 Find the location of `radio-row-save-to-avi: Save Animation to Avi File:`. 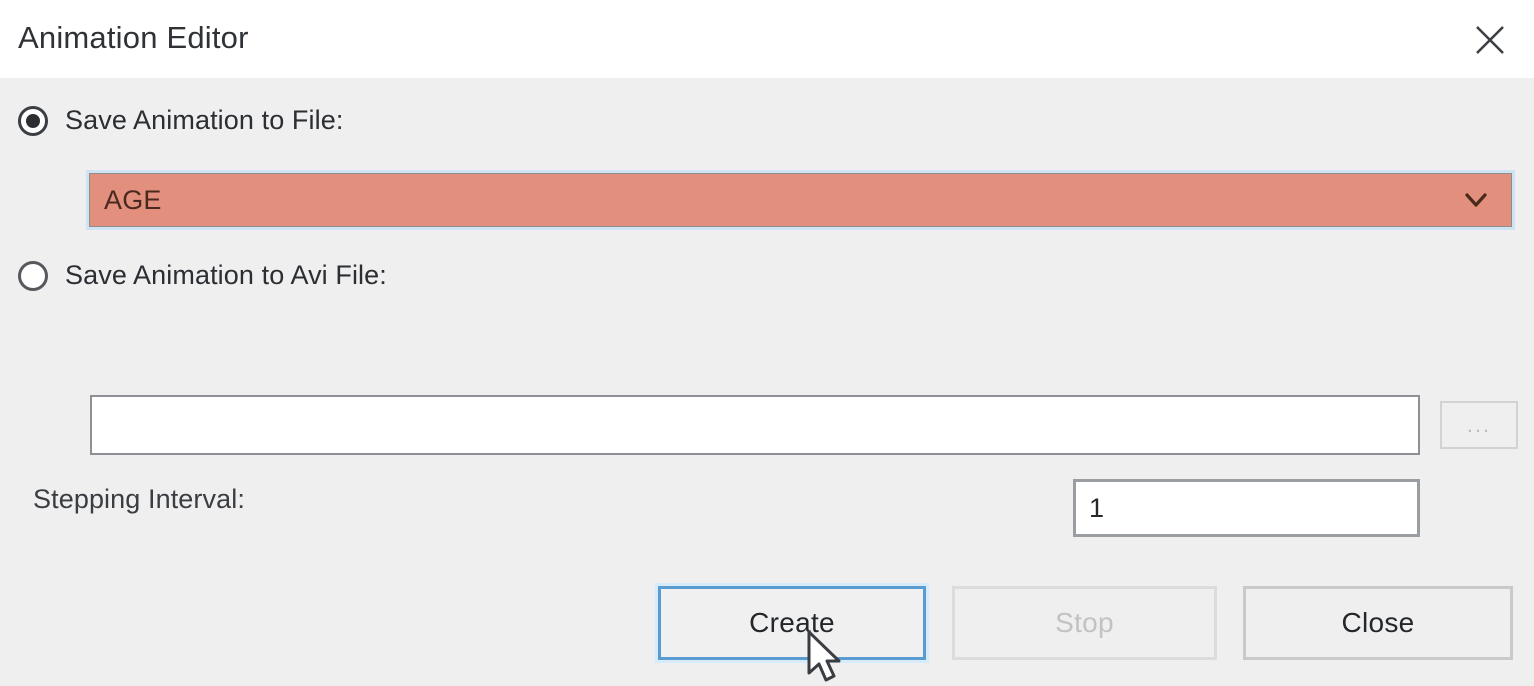

radio-row-save-to-avi: Save Animation to Avi File: is located at coordinates (202, 275).